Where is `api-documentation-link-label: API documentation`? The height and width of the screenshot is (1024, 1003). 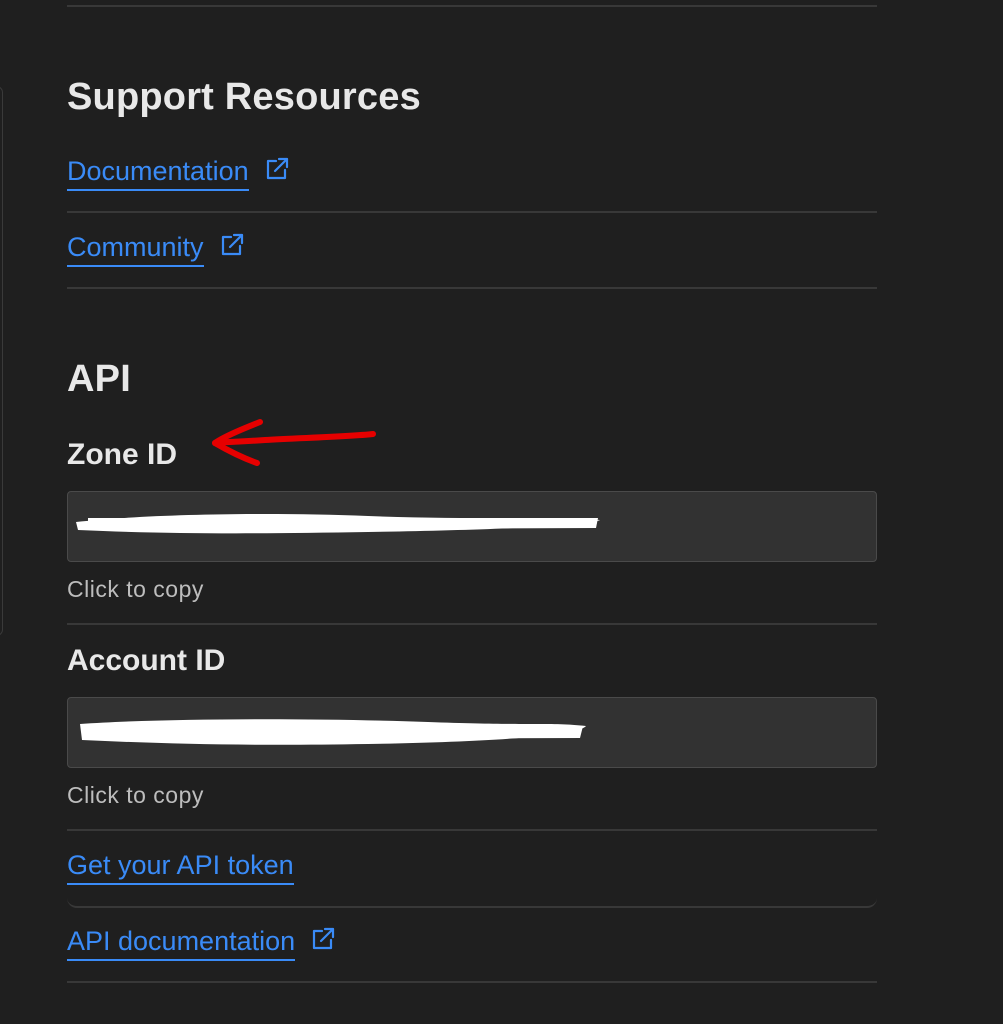 api-documentation-link-label: API documentation is located at coordinates (181, 944).